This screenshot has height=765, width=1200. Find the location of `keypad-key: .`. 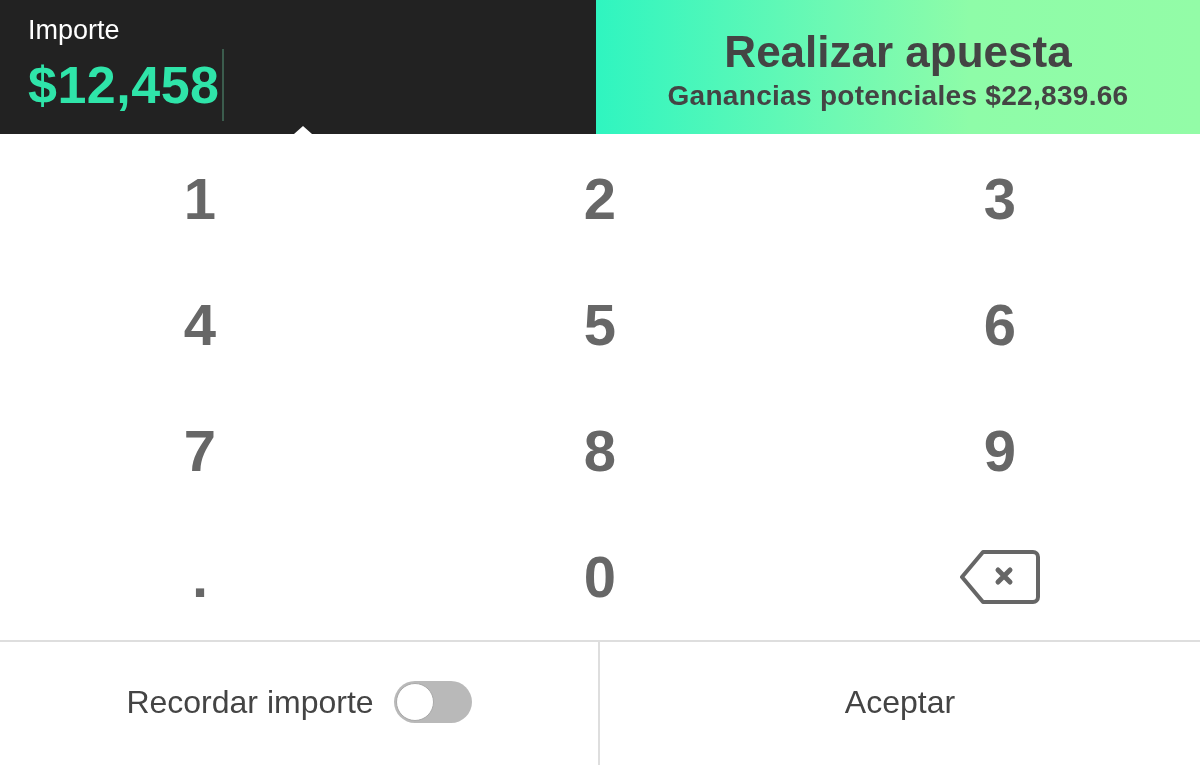

keypad-key: . is located at coordinates (200, 577).